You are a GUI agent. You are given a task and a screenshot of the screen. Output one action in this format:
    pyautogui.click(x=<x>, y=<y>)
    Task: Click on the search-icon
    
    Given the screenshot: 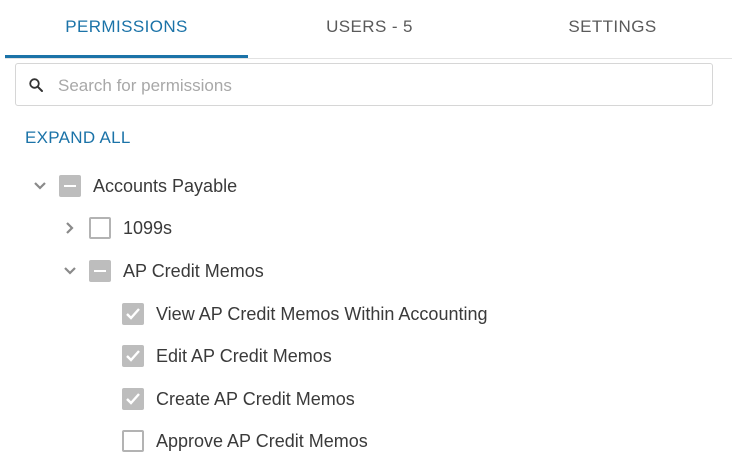 What is the action you would take?
    pyautogui.click(x=36, y=85)
    